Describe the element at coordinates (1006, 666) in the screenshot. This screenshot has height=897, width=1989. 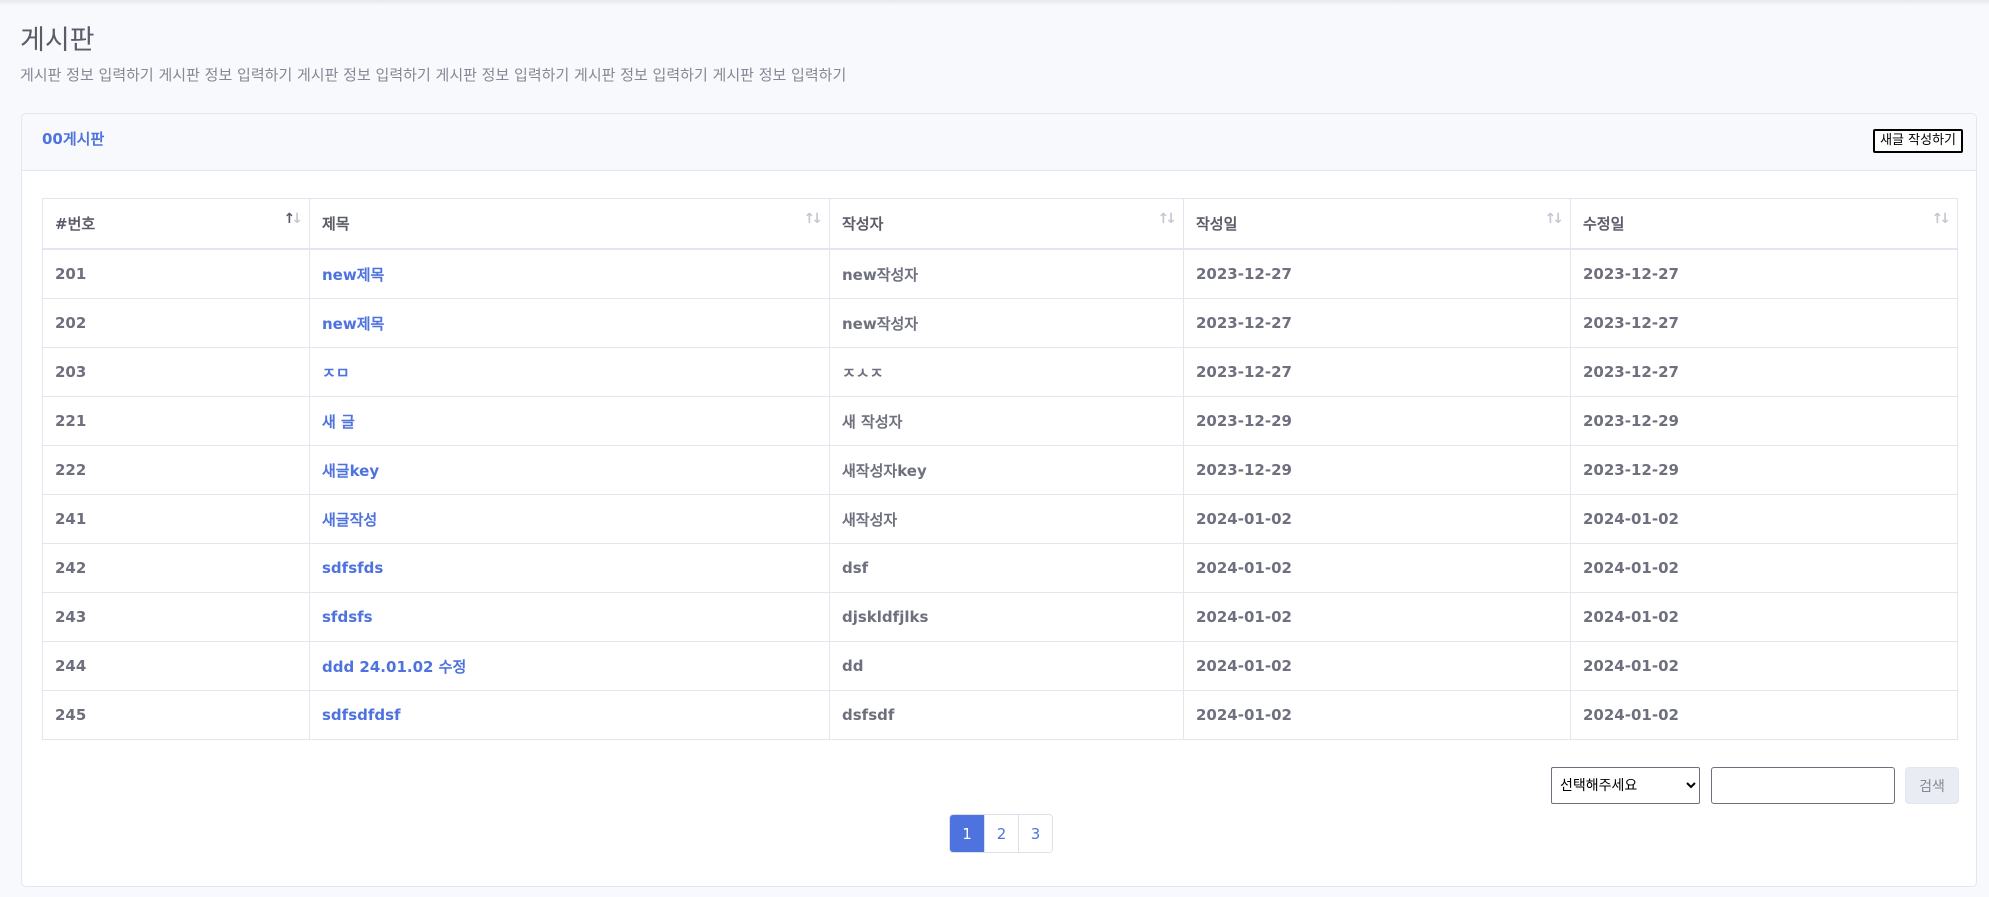
I see `cell-author: dd` at that location.